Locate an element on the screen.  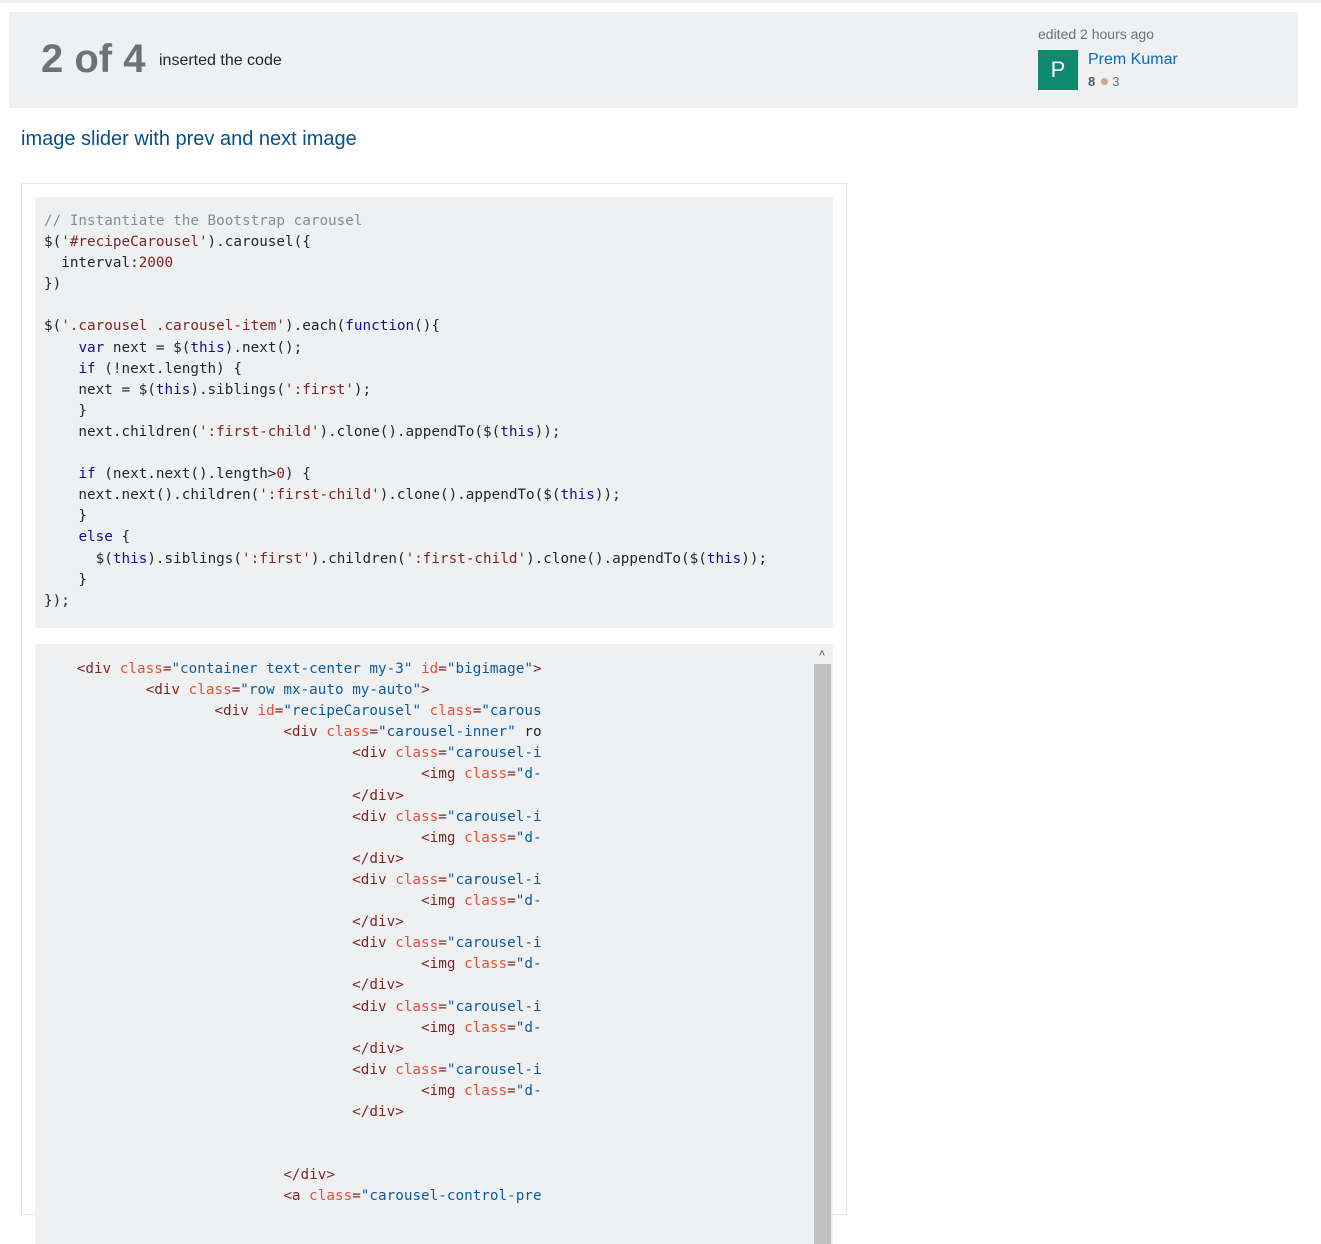
revision-number: 2 of 4 is located at coordinates (93, 59).